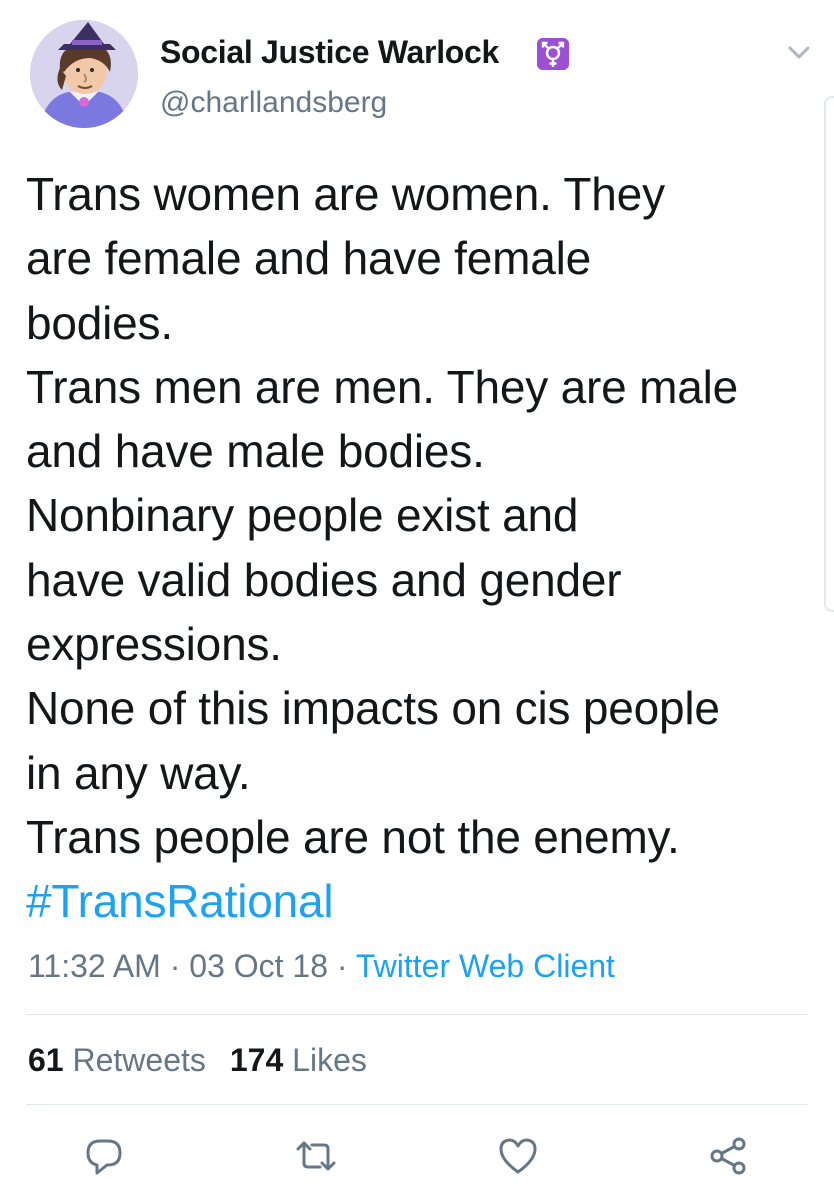 The image size is (834, 1200). What do you see at coordinates (345, 194) in the screenshot?
I see `tweet-line: Trans women are women. They` at bounding box center [345, 194].